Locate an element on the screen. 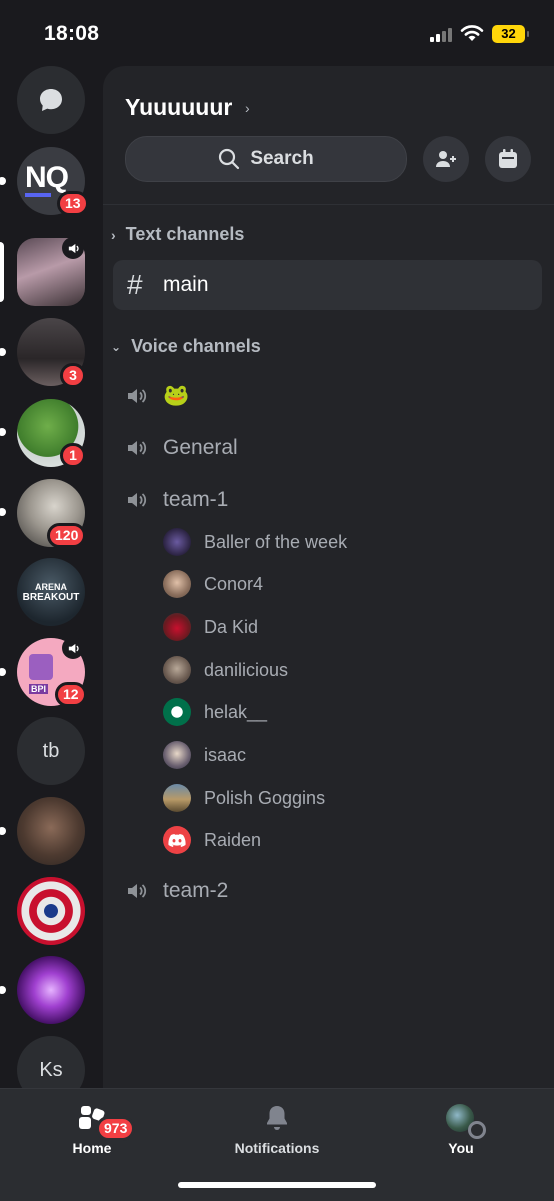  tab-home: 973 Home is located at coordinates (92, 1129).